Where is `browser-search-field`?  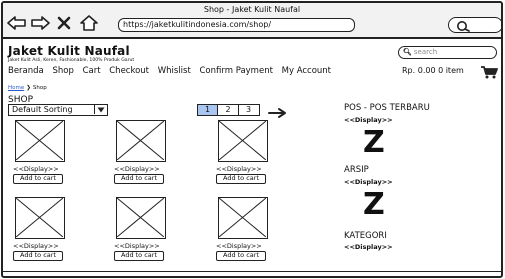 browser-search-field is located at coordinates (474, 25).